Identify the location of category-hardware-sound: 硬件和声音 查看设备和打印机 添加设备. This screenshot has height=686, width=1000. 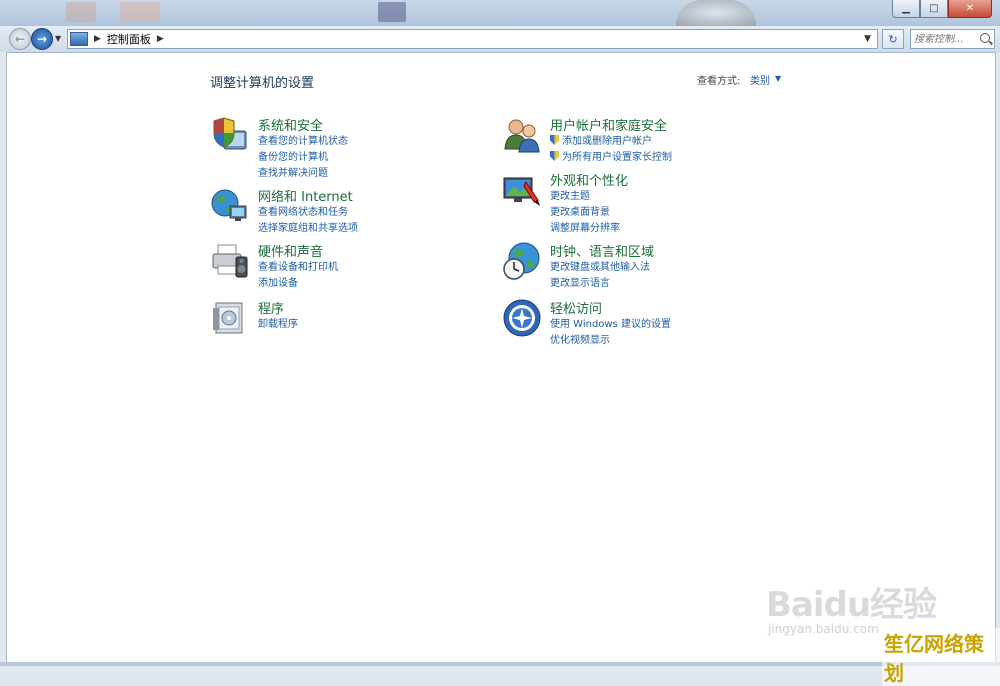
(340, 265).